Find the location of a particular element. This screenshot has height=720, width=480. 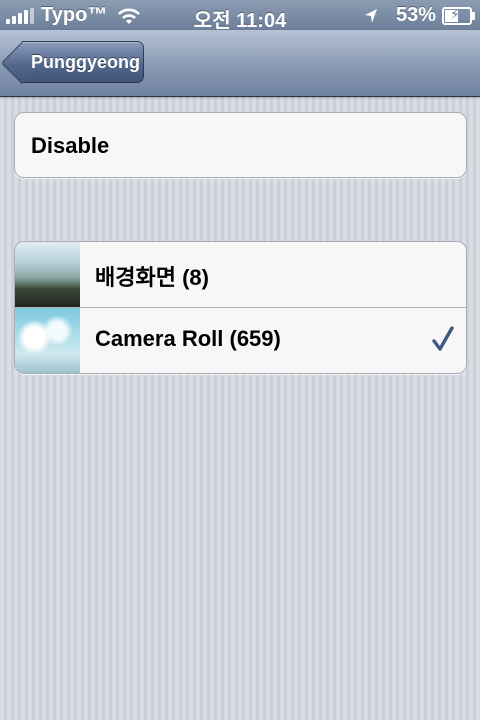

checkmark-icon is located at coordinates (443, 338).